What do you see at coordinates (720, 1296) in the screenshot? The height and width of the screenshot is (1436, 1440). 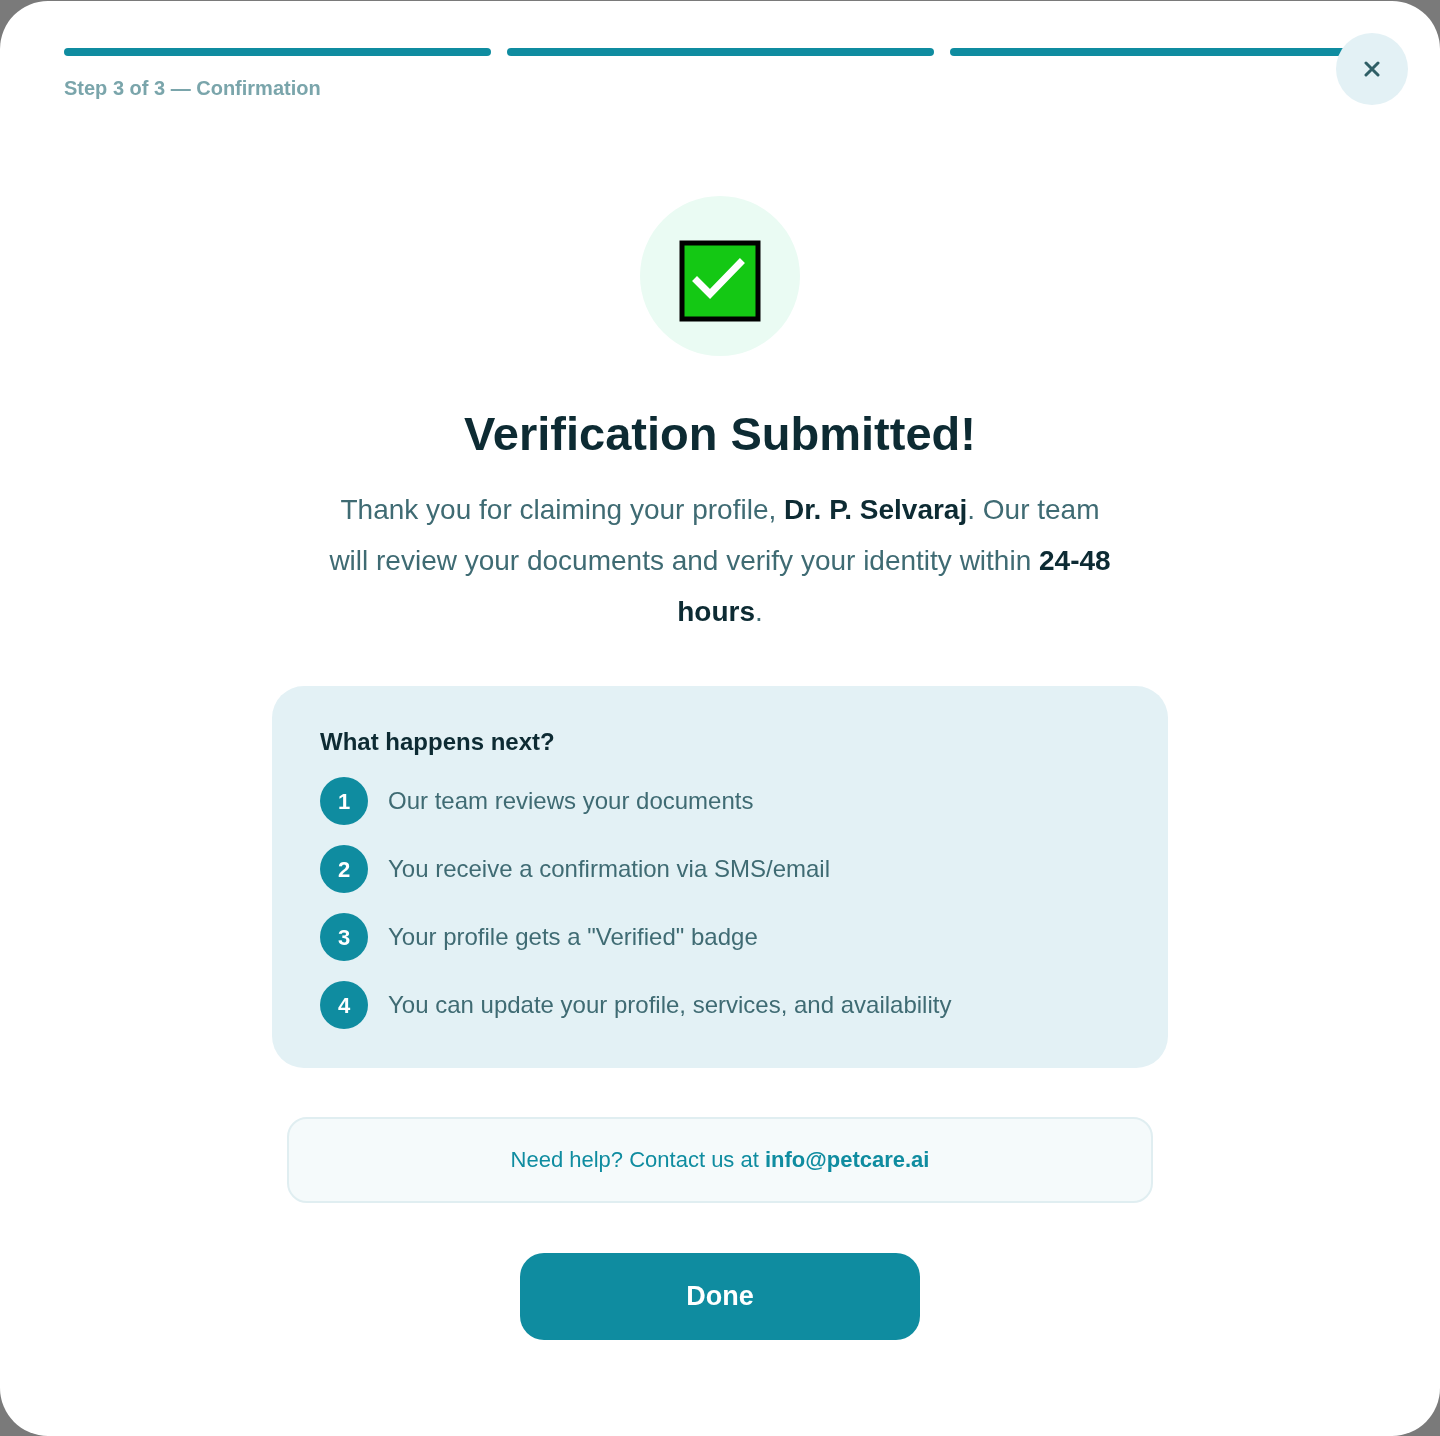 I see `done-button: Done` at bounding box center [720, 1296].